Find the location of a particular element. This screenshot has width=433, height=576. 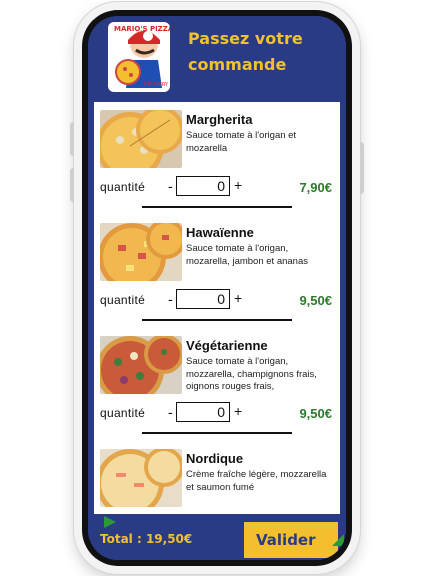

title-line-2: commande is located at coordinates (237, 64).